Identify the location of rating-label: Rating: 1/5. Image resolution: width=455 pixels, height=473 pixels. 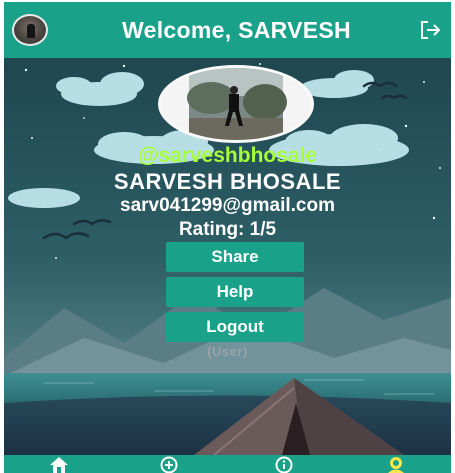
(227, 229).